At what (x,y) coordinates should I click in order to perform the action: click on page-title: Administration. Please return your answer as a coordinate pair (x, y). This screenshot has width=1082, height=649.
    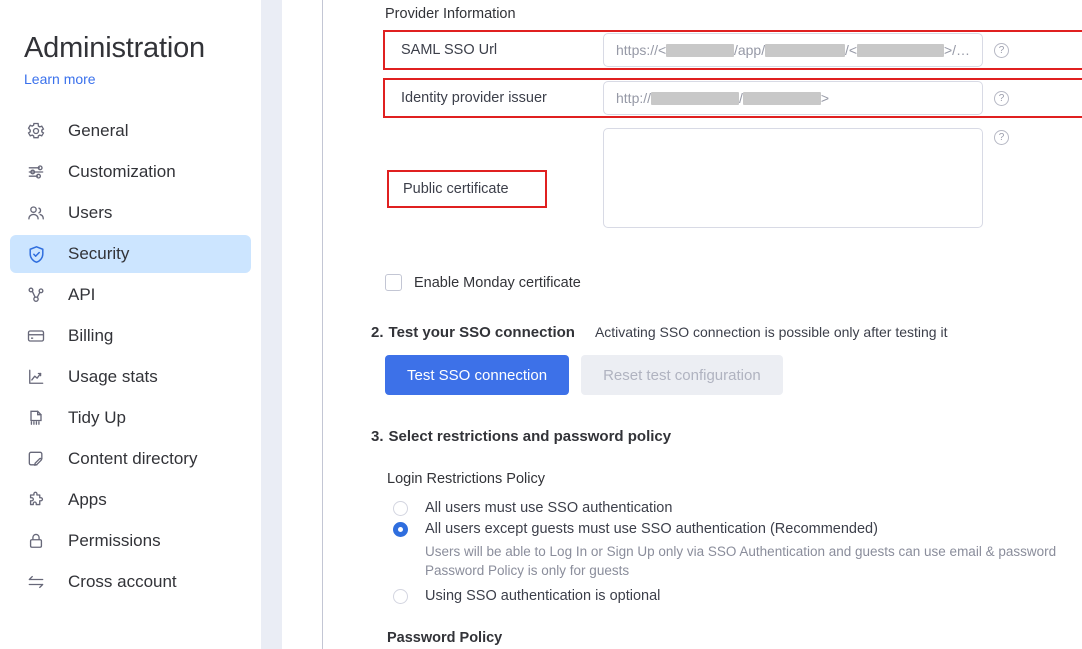
    Looking at the image, I should click on (114, 48).